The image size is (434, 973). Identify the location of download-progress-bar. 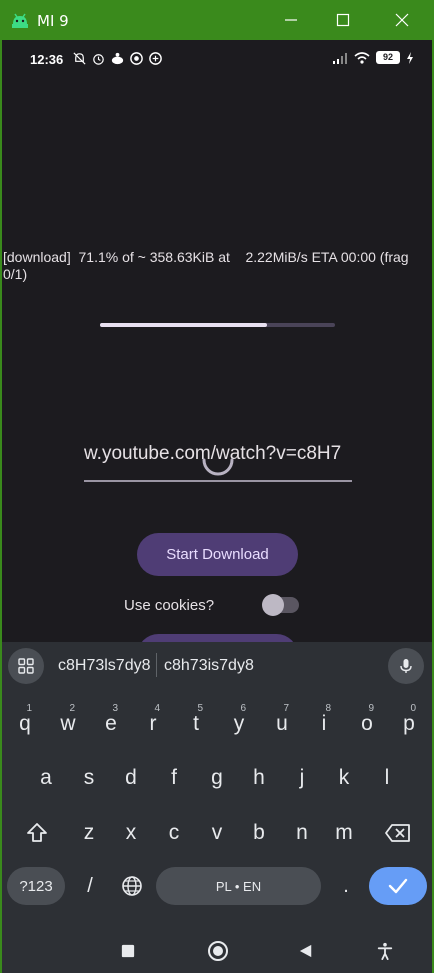
(217, 325).